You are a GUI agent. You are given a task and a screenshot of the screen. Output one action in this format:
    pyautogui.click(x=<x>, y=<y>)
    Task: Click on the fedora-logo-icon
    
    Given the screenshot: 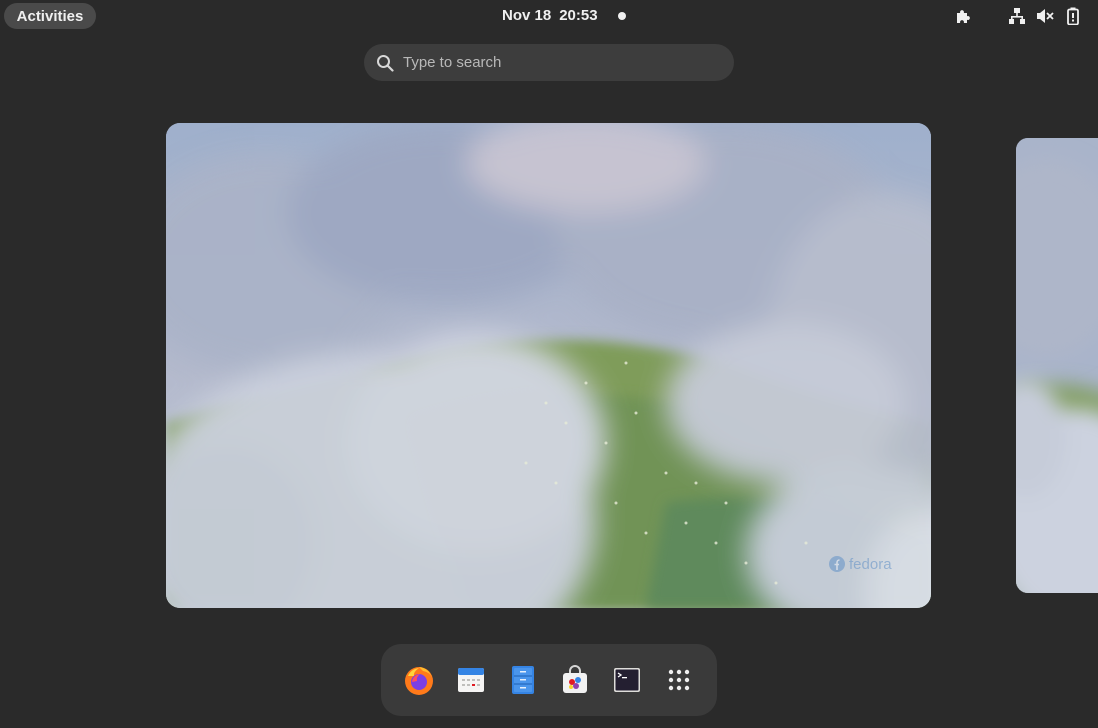 What is the action you would take?
    pyautogui.click(x=837, y=564)
    